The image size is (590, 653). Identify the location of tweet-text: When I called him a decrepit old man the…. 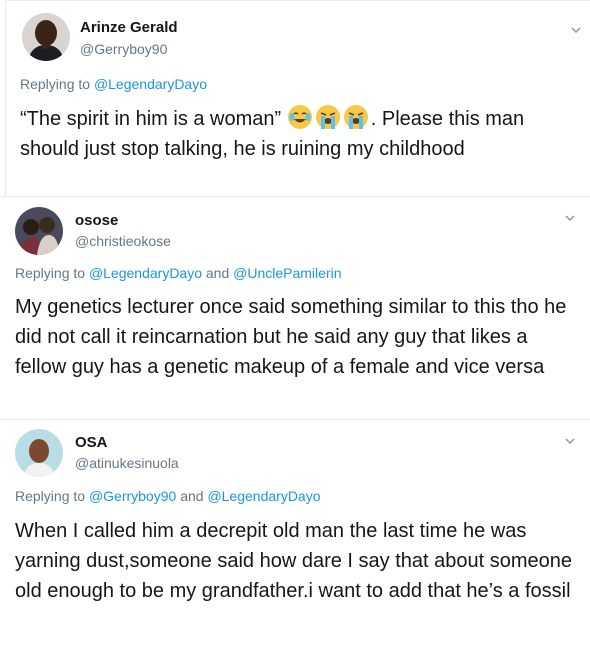
(294, 561).